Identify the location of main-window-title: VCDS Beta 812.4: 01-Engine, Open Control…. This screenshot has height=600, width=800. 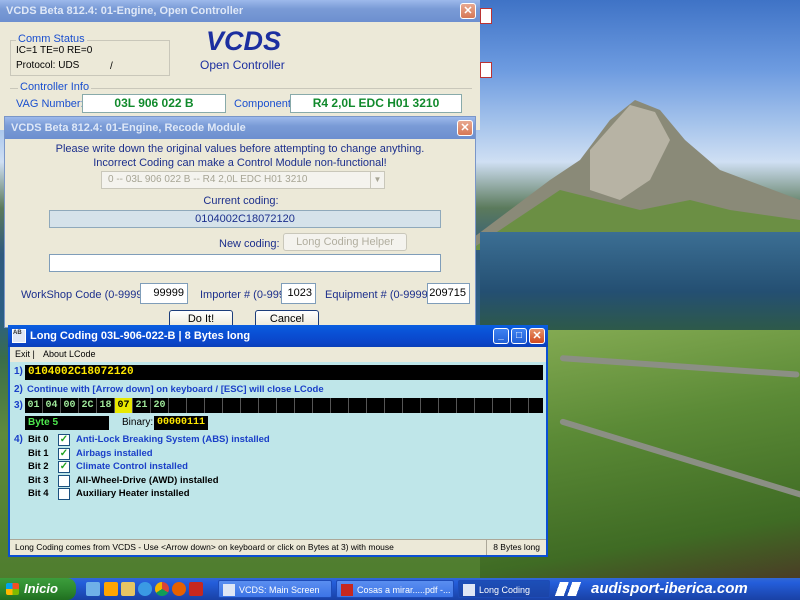
(125, 11).